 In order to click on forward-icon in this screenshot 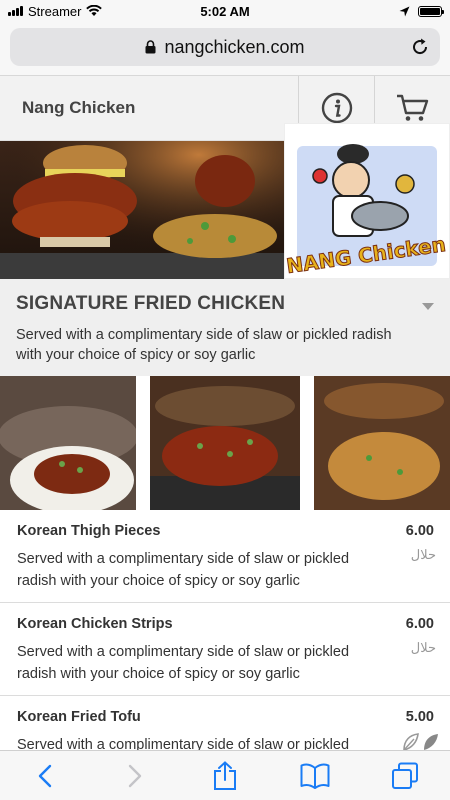, I will do `click(135, 775)`.